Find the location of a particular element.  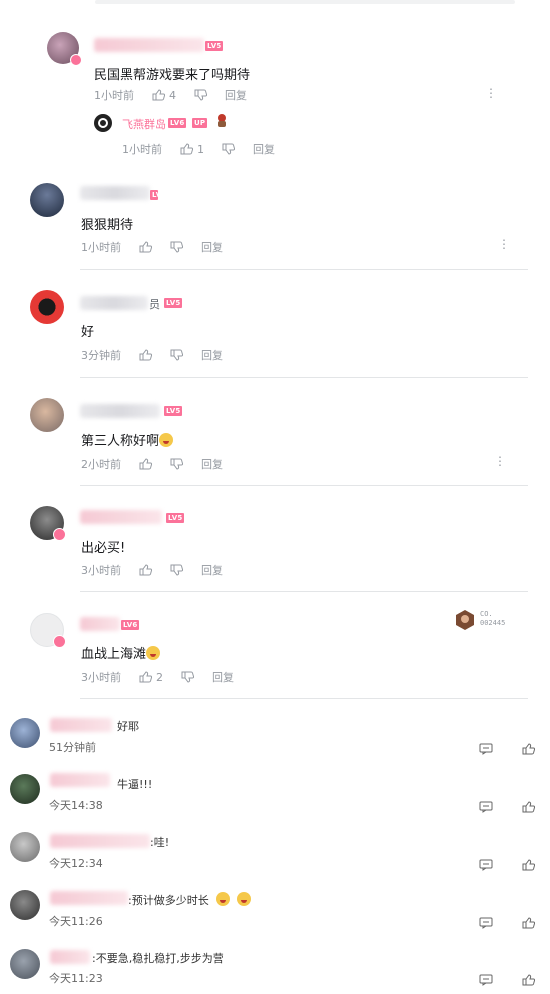

username: 飞燕群岛 is located at coordinates (144, 124).